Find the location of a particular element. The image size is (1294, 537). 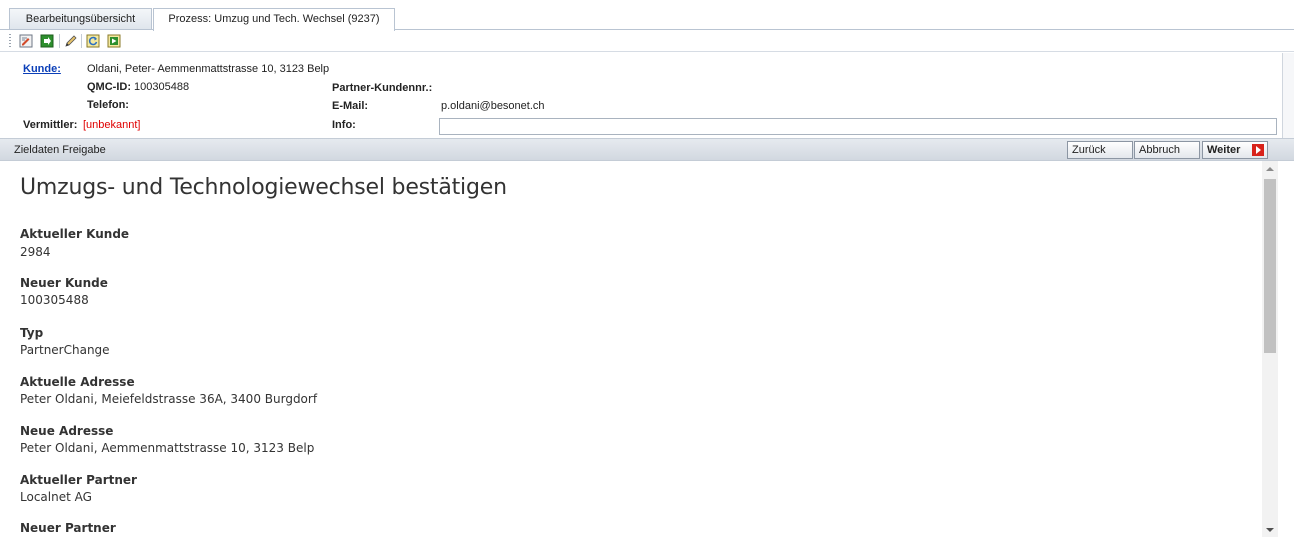

field-label: Typ is located at coordinates (32, 333).